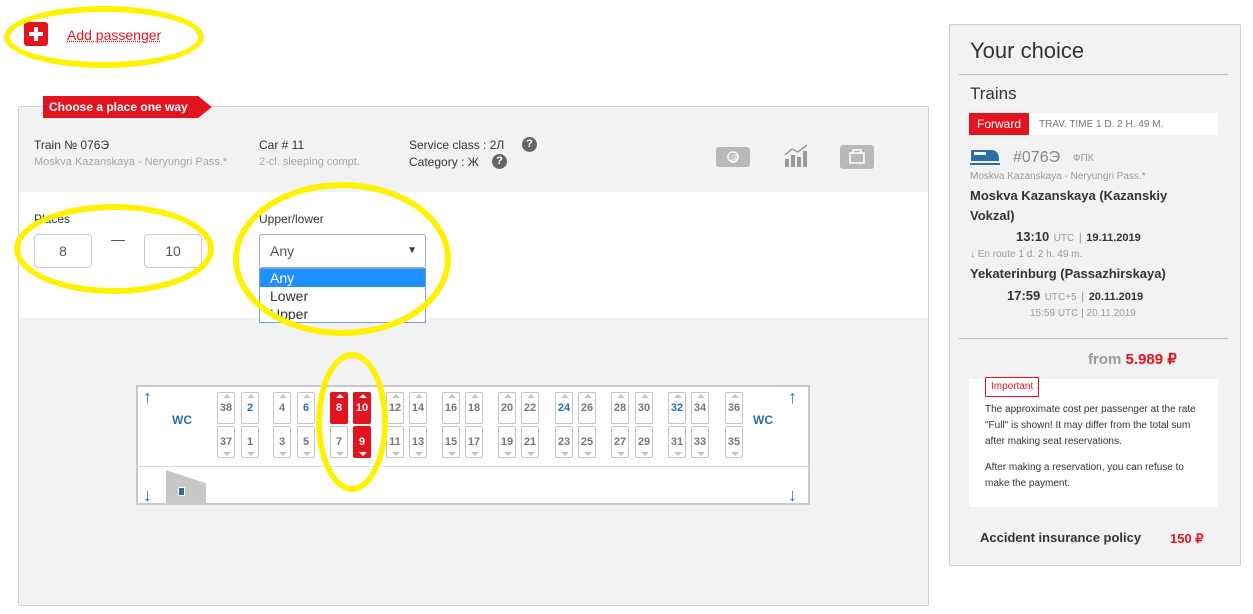  What do you see at coordinates (700, 408) in the screenshot?
I see `seat-34: 34` at bounding box center [700, 408].